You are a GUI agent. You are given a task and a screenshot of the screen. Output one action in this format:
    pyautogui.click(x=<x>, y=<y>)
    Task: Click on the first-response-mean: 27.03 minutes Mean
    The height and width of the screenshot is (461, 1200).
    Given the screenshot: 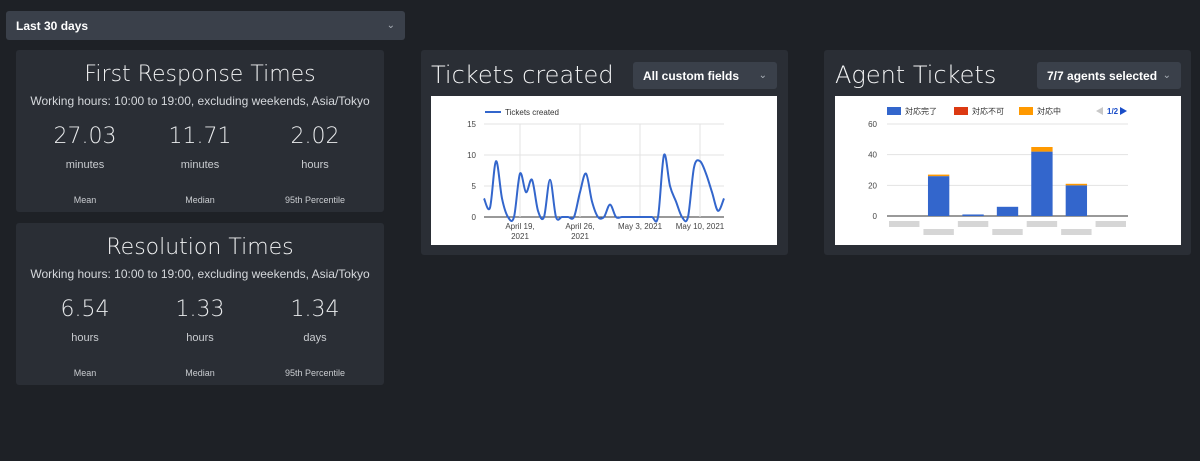 What is the action you would take?
    pyautogui.click(x=85, y=164)
    